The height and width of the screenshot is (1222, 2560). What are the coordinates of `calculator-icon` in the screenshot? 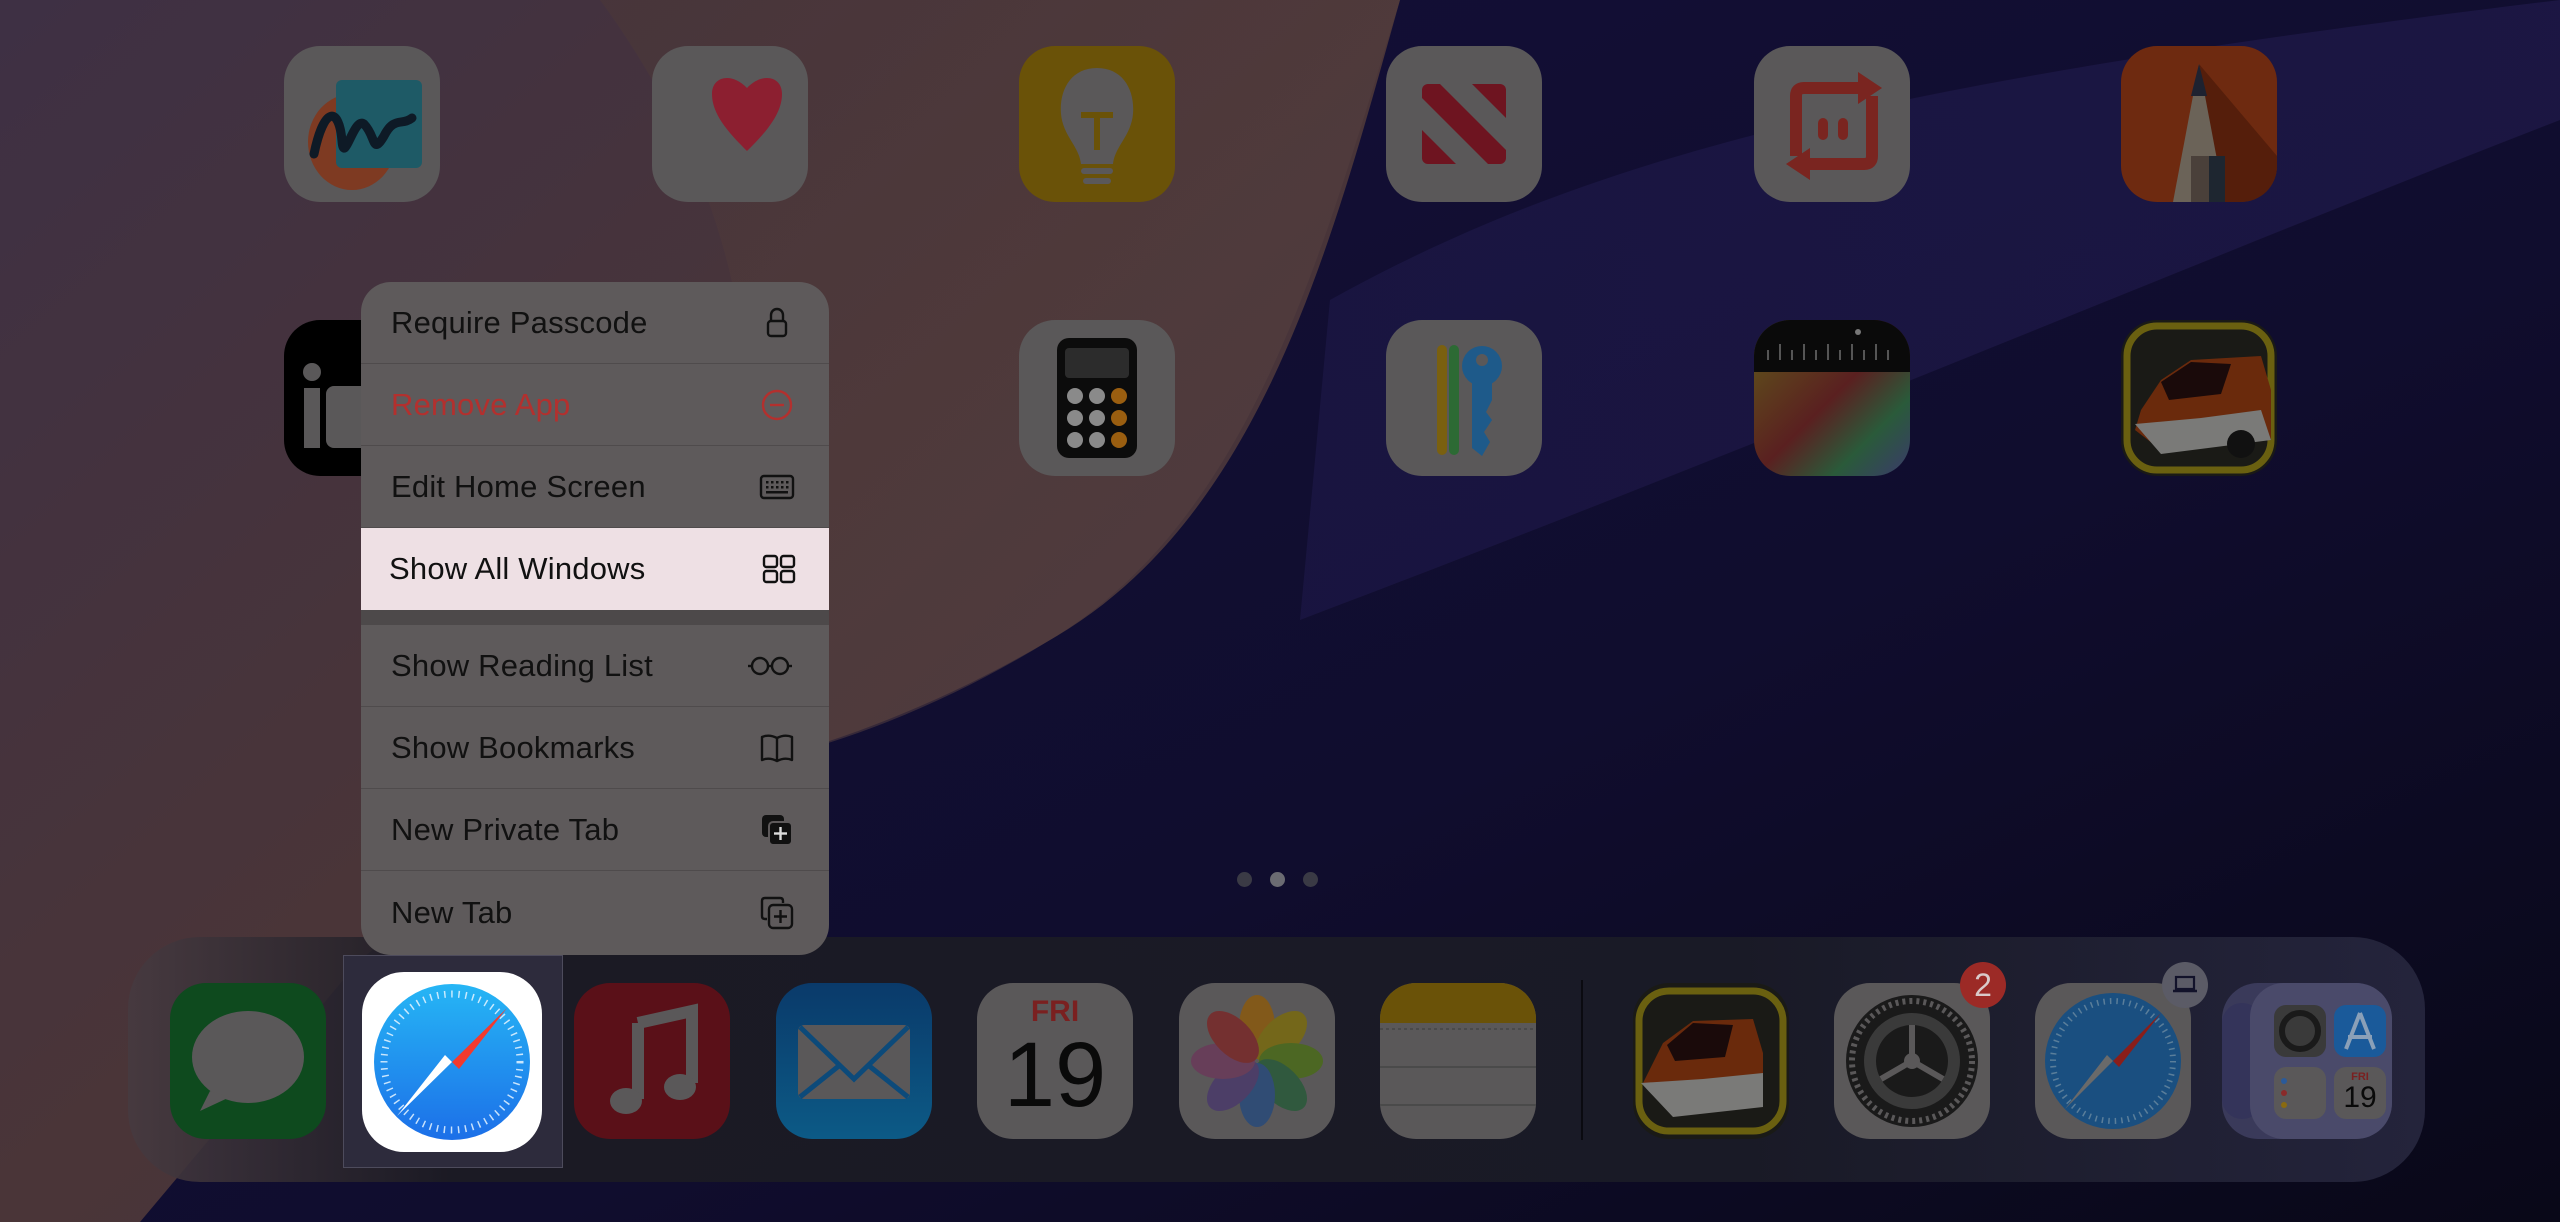 It's located at (1097, 398).